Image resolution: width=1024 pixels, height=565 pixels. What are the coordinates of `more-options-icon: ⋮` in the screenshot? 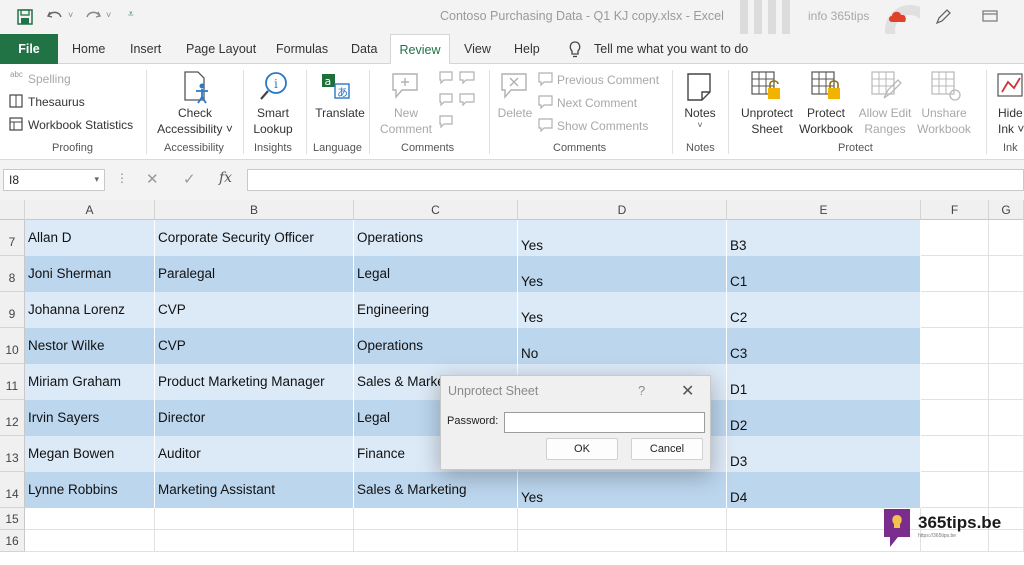 It's located at (122, 178).